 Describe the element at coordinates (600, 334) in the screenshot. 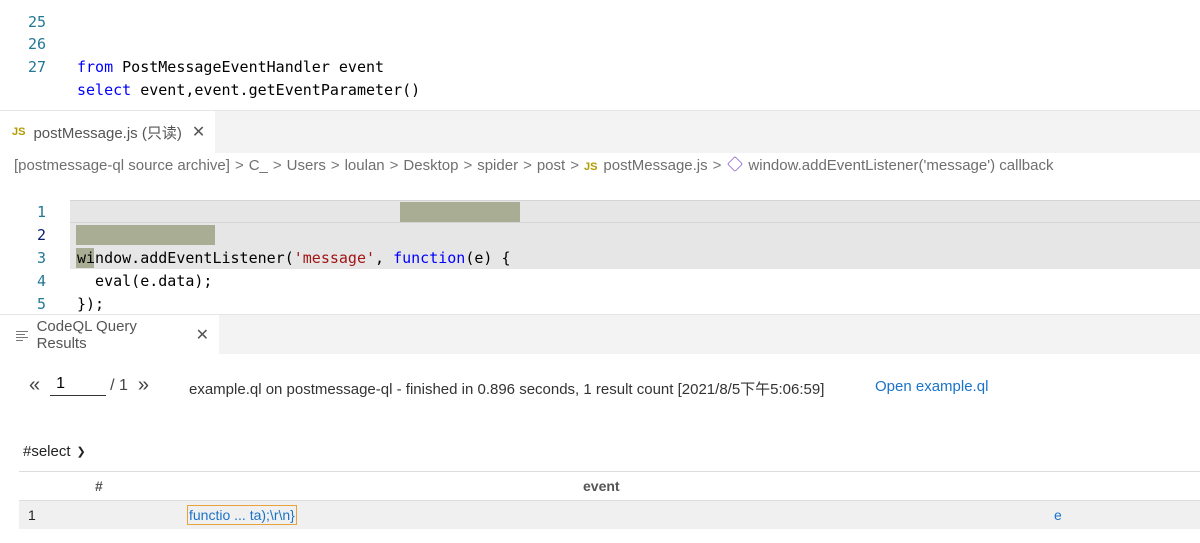

I see `results-tab-bar: CodeQL Query Results ✕` at that location.